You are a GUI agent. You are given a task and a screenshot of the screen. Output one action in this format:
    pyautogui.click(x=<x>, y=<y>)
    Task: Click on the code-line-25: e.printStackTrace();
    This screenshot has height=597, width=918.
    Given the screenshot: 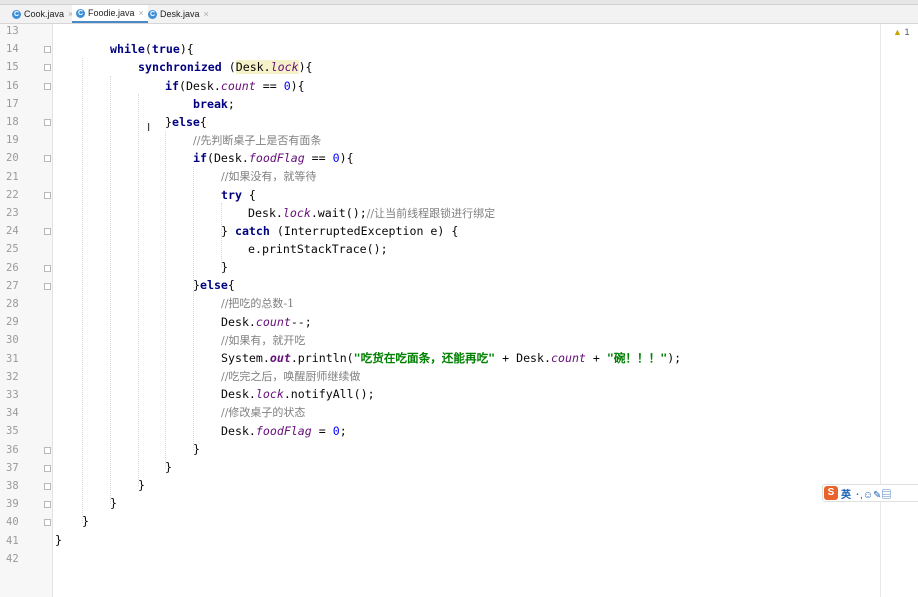 What is the action you would take?
    pyautogui.click(x=318, y=249)
    